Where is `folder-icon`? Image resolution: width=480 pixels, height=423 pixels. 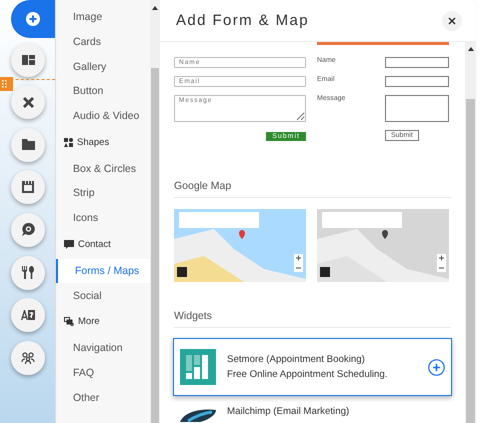
folder-icon is located at coordinates (28, 144).